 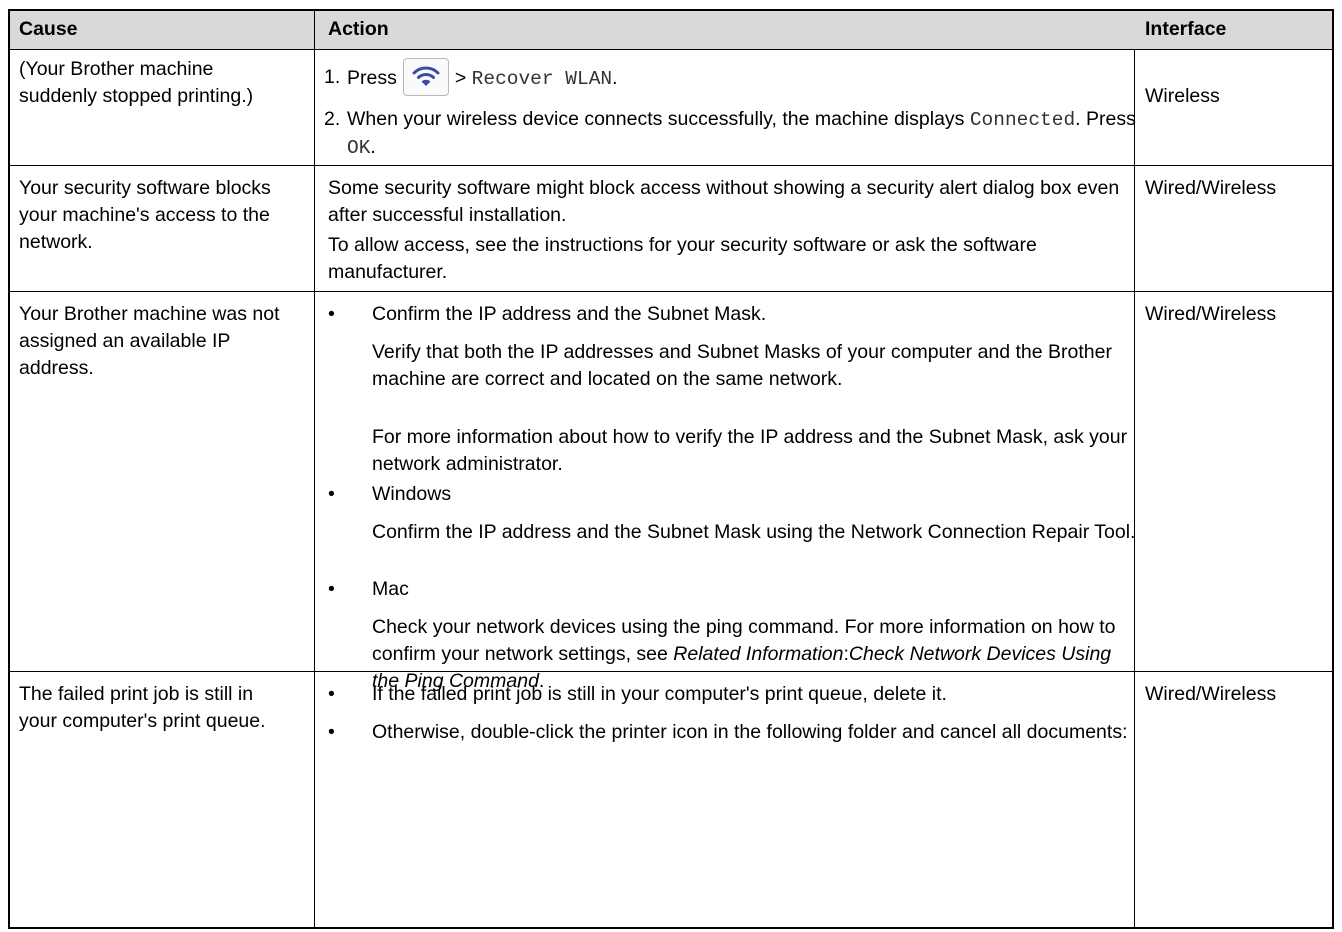 I want to click on header-cause: Cause, so click(x=48, y=29).